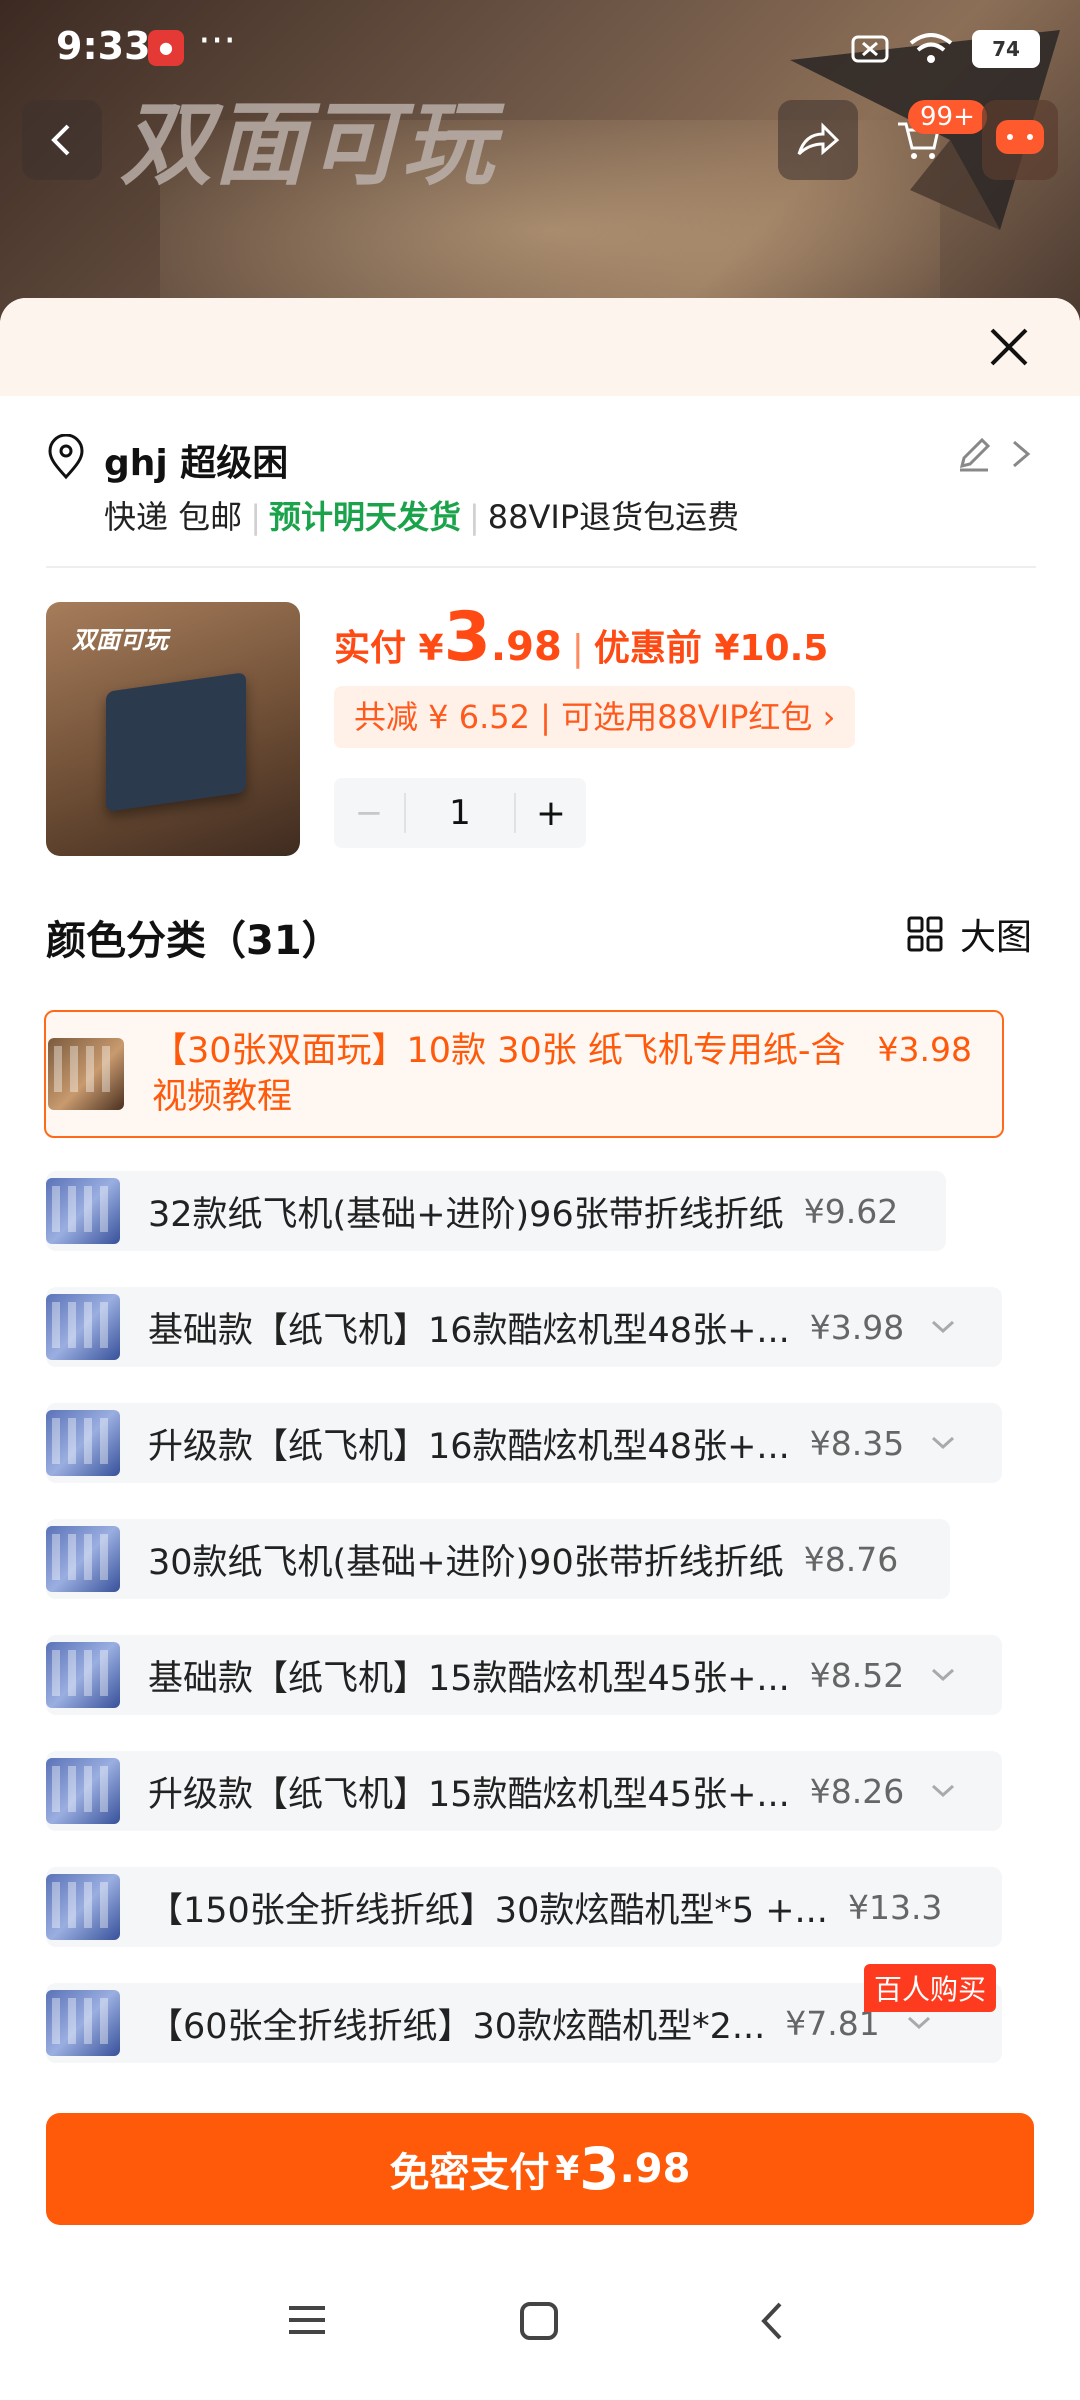 The image size is (1080, 2400). I want to click on option-label: 32款纸飞机(基础+进阶)96张带折线折纸, so click(466, 1214).